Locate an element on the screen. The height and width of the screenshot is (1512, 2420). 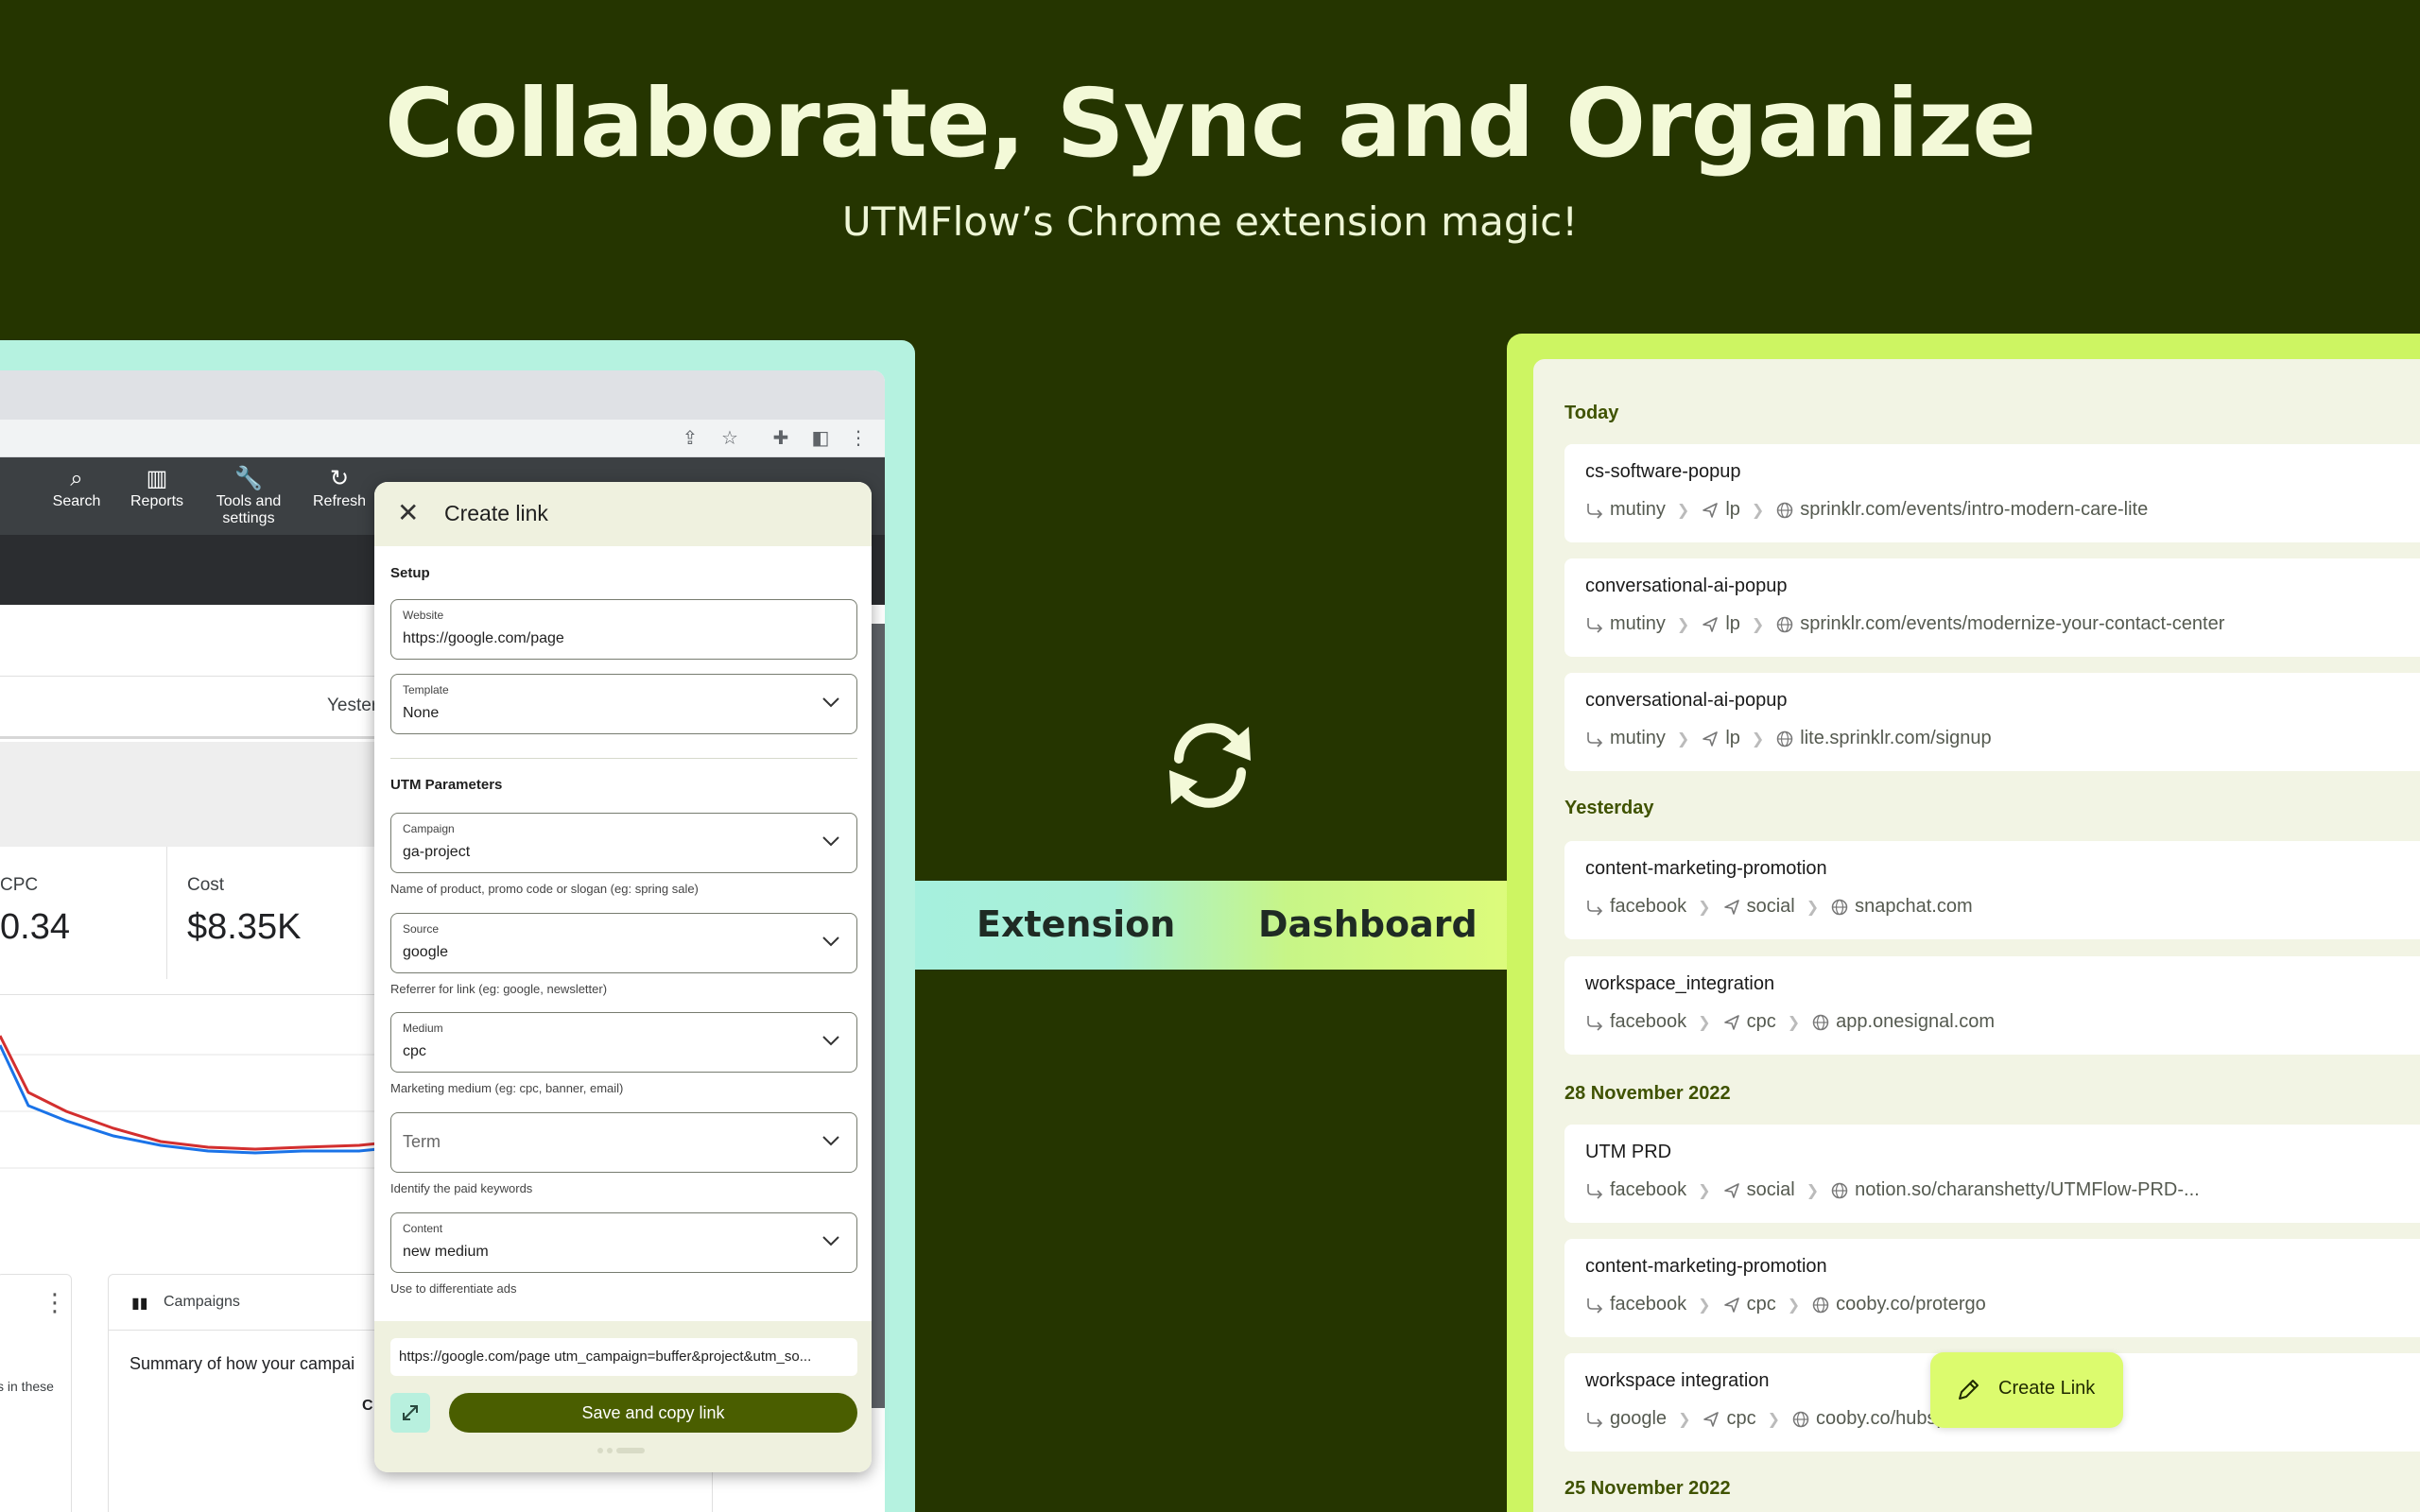
stat-divider is located at coordinates (166, 913).